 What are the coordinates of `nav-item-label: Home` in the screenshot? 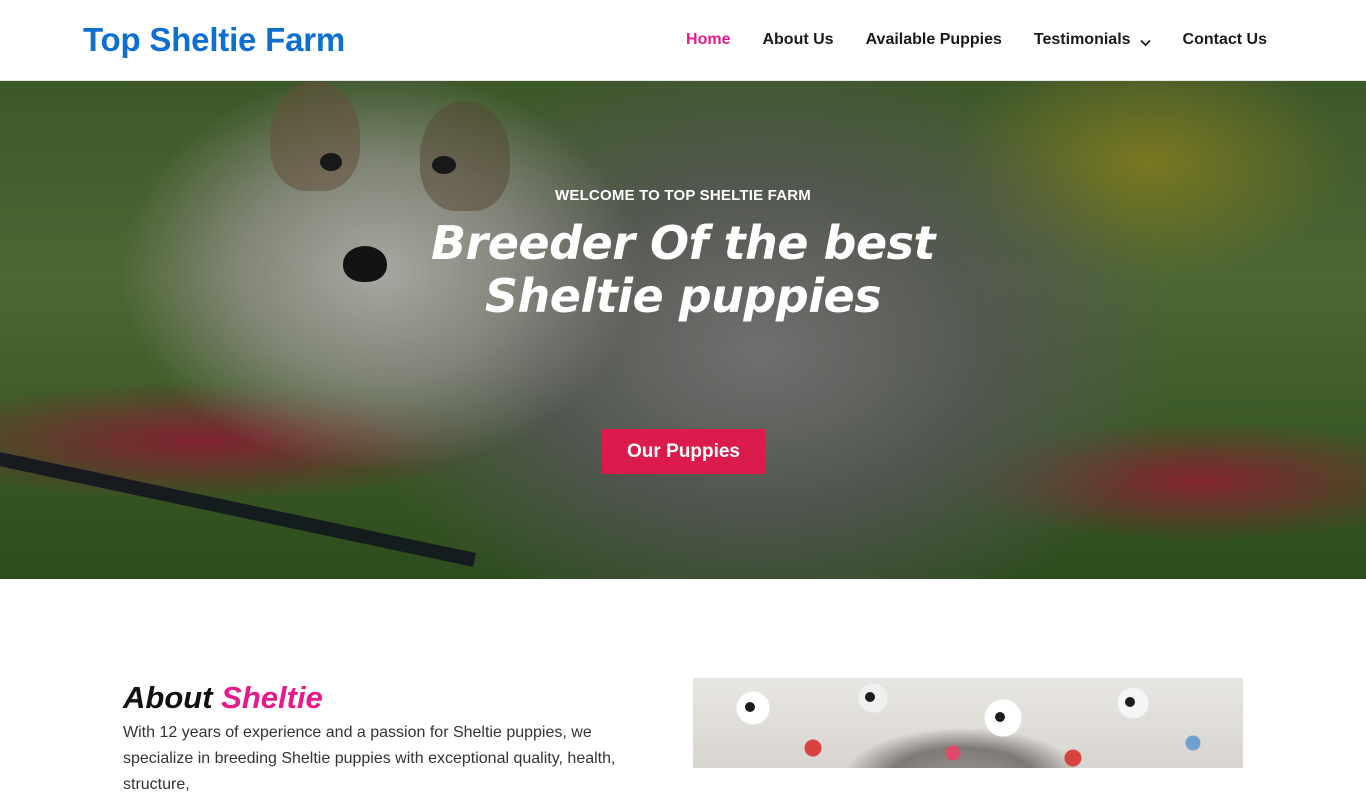 It's located at (708, 39).